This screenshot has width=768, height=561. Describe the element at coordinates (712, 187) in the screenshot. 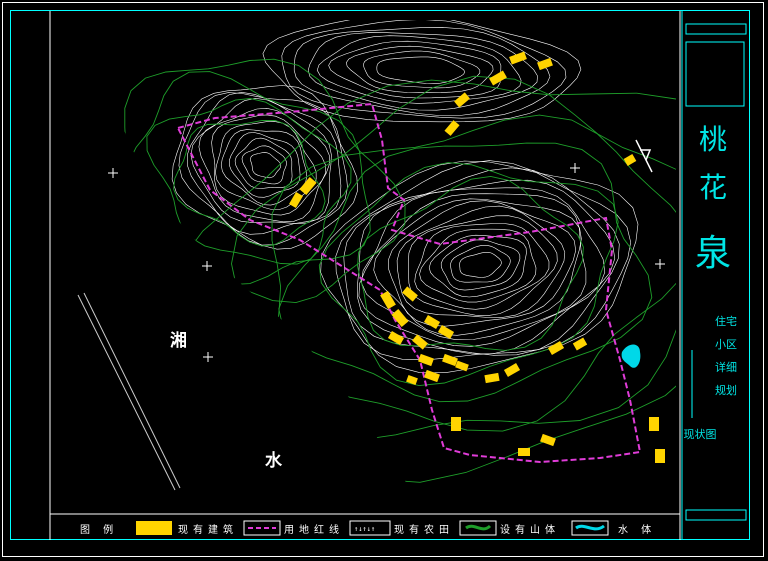

I see `project-title-char-2: 花` at that location.